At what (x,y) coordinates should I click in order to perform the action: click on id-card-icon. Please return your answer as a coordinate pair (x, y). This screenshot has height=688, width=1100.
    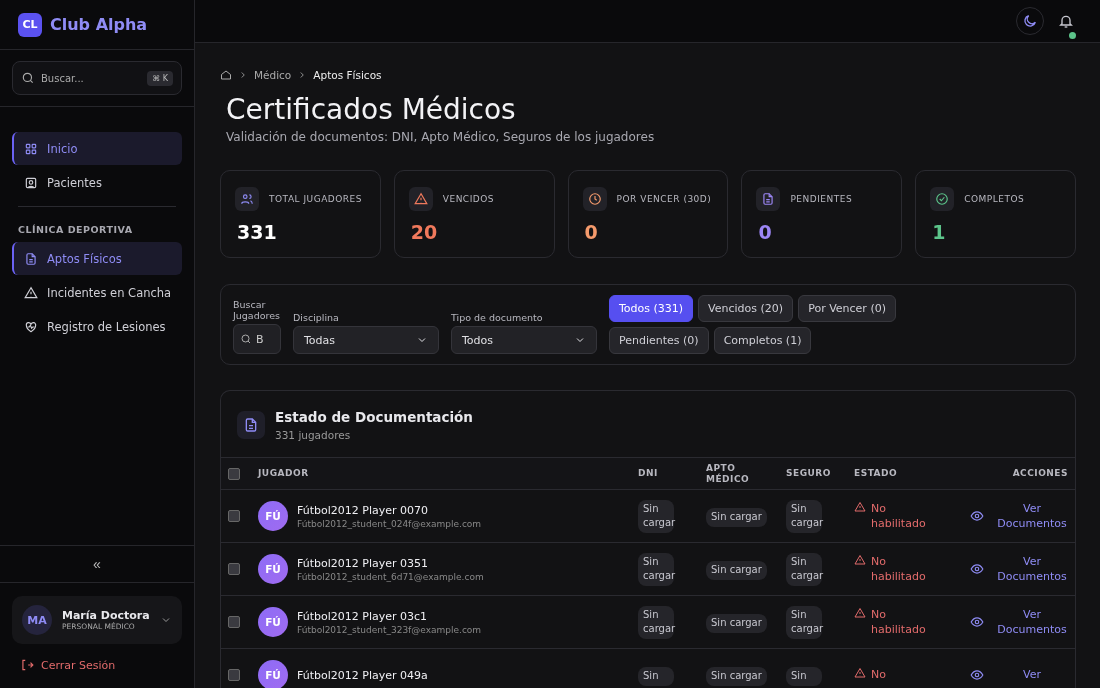
    Looking at the image, I should click on (31, 182).